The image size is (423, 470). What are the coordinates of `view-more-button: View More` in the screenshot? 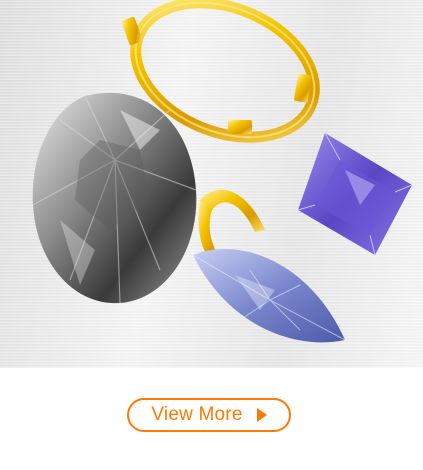 It's located at (209, 415).